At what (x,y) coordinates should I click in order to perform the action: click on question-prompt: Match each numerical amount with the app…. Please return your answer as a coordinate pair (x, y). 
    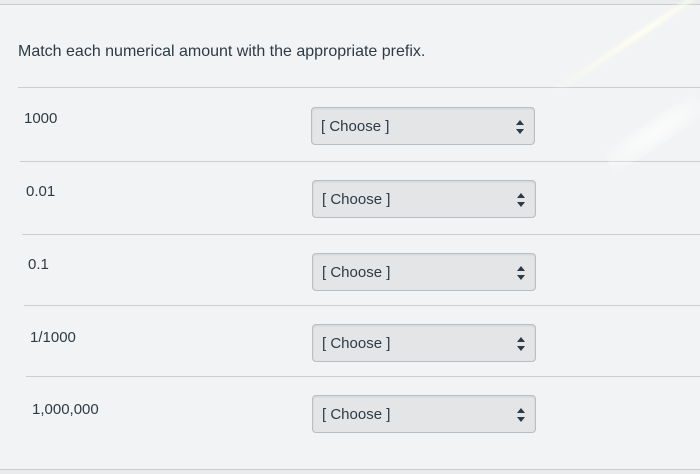
    Looking at the image, I should click on (222, 51).